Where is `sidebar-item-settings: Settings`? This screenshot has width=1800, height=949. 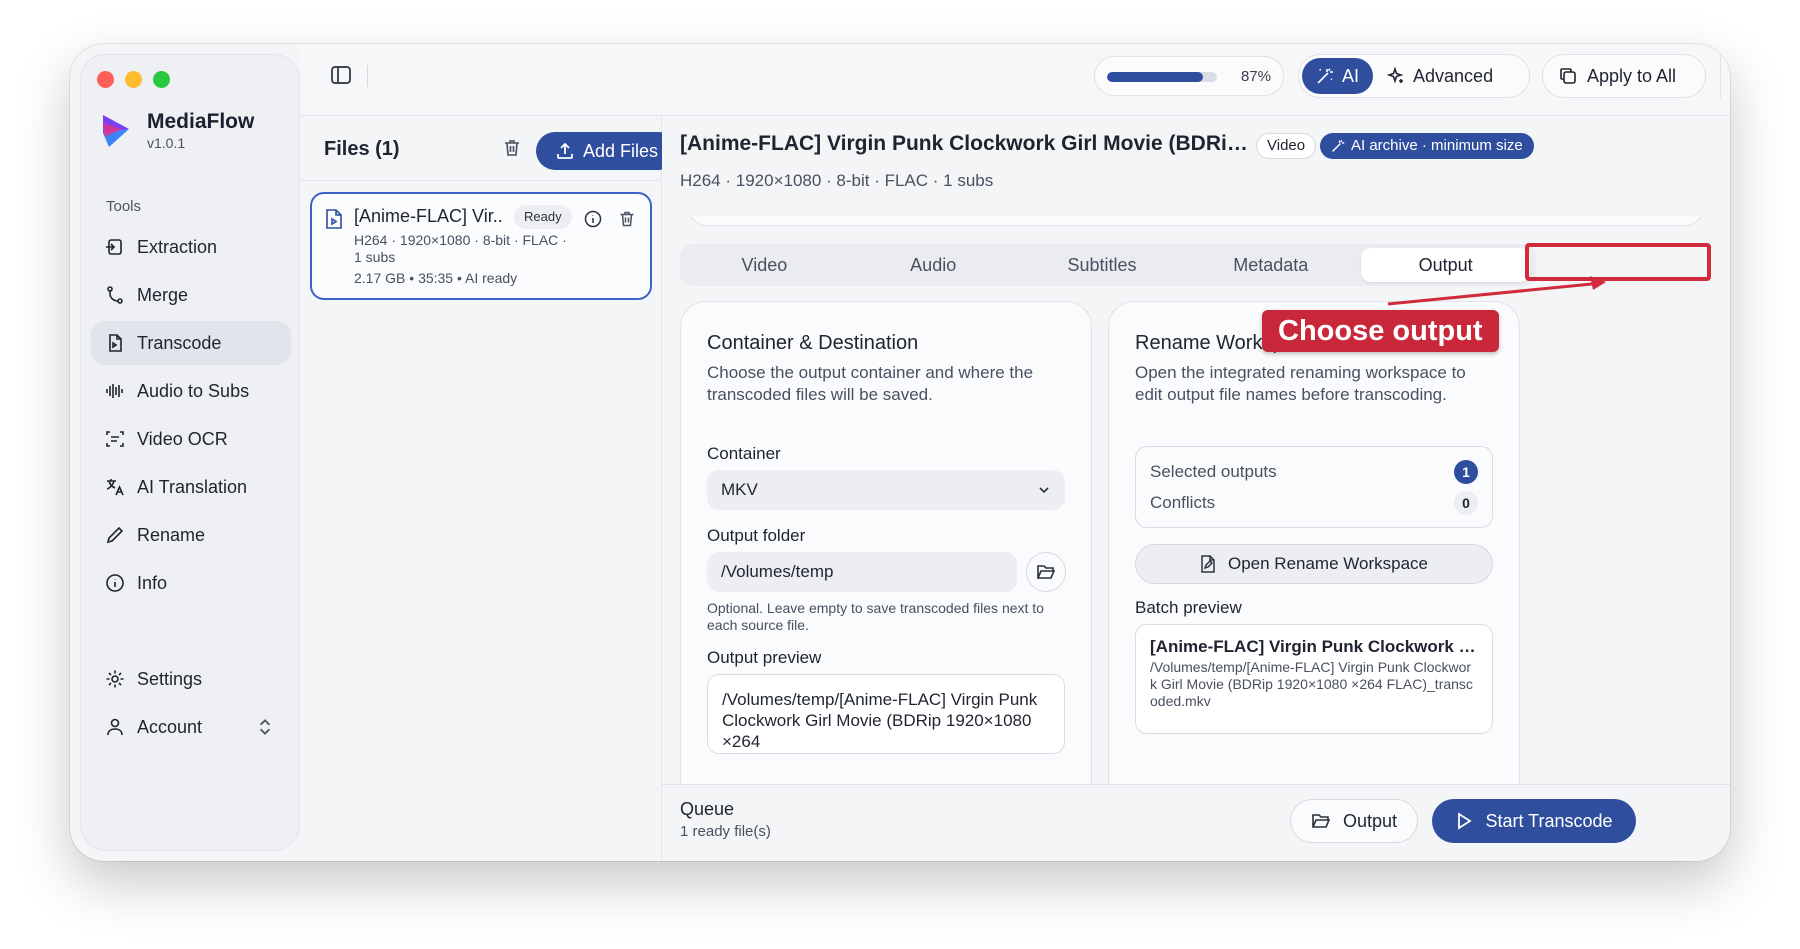
sidebar-item-settings: Settings is located at coordinates (191, 679).